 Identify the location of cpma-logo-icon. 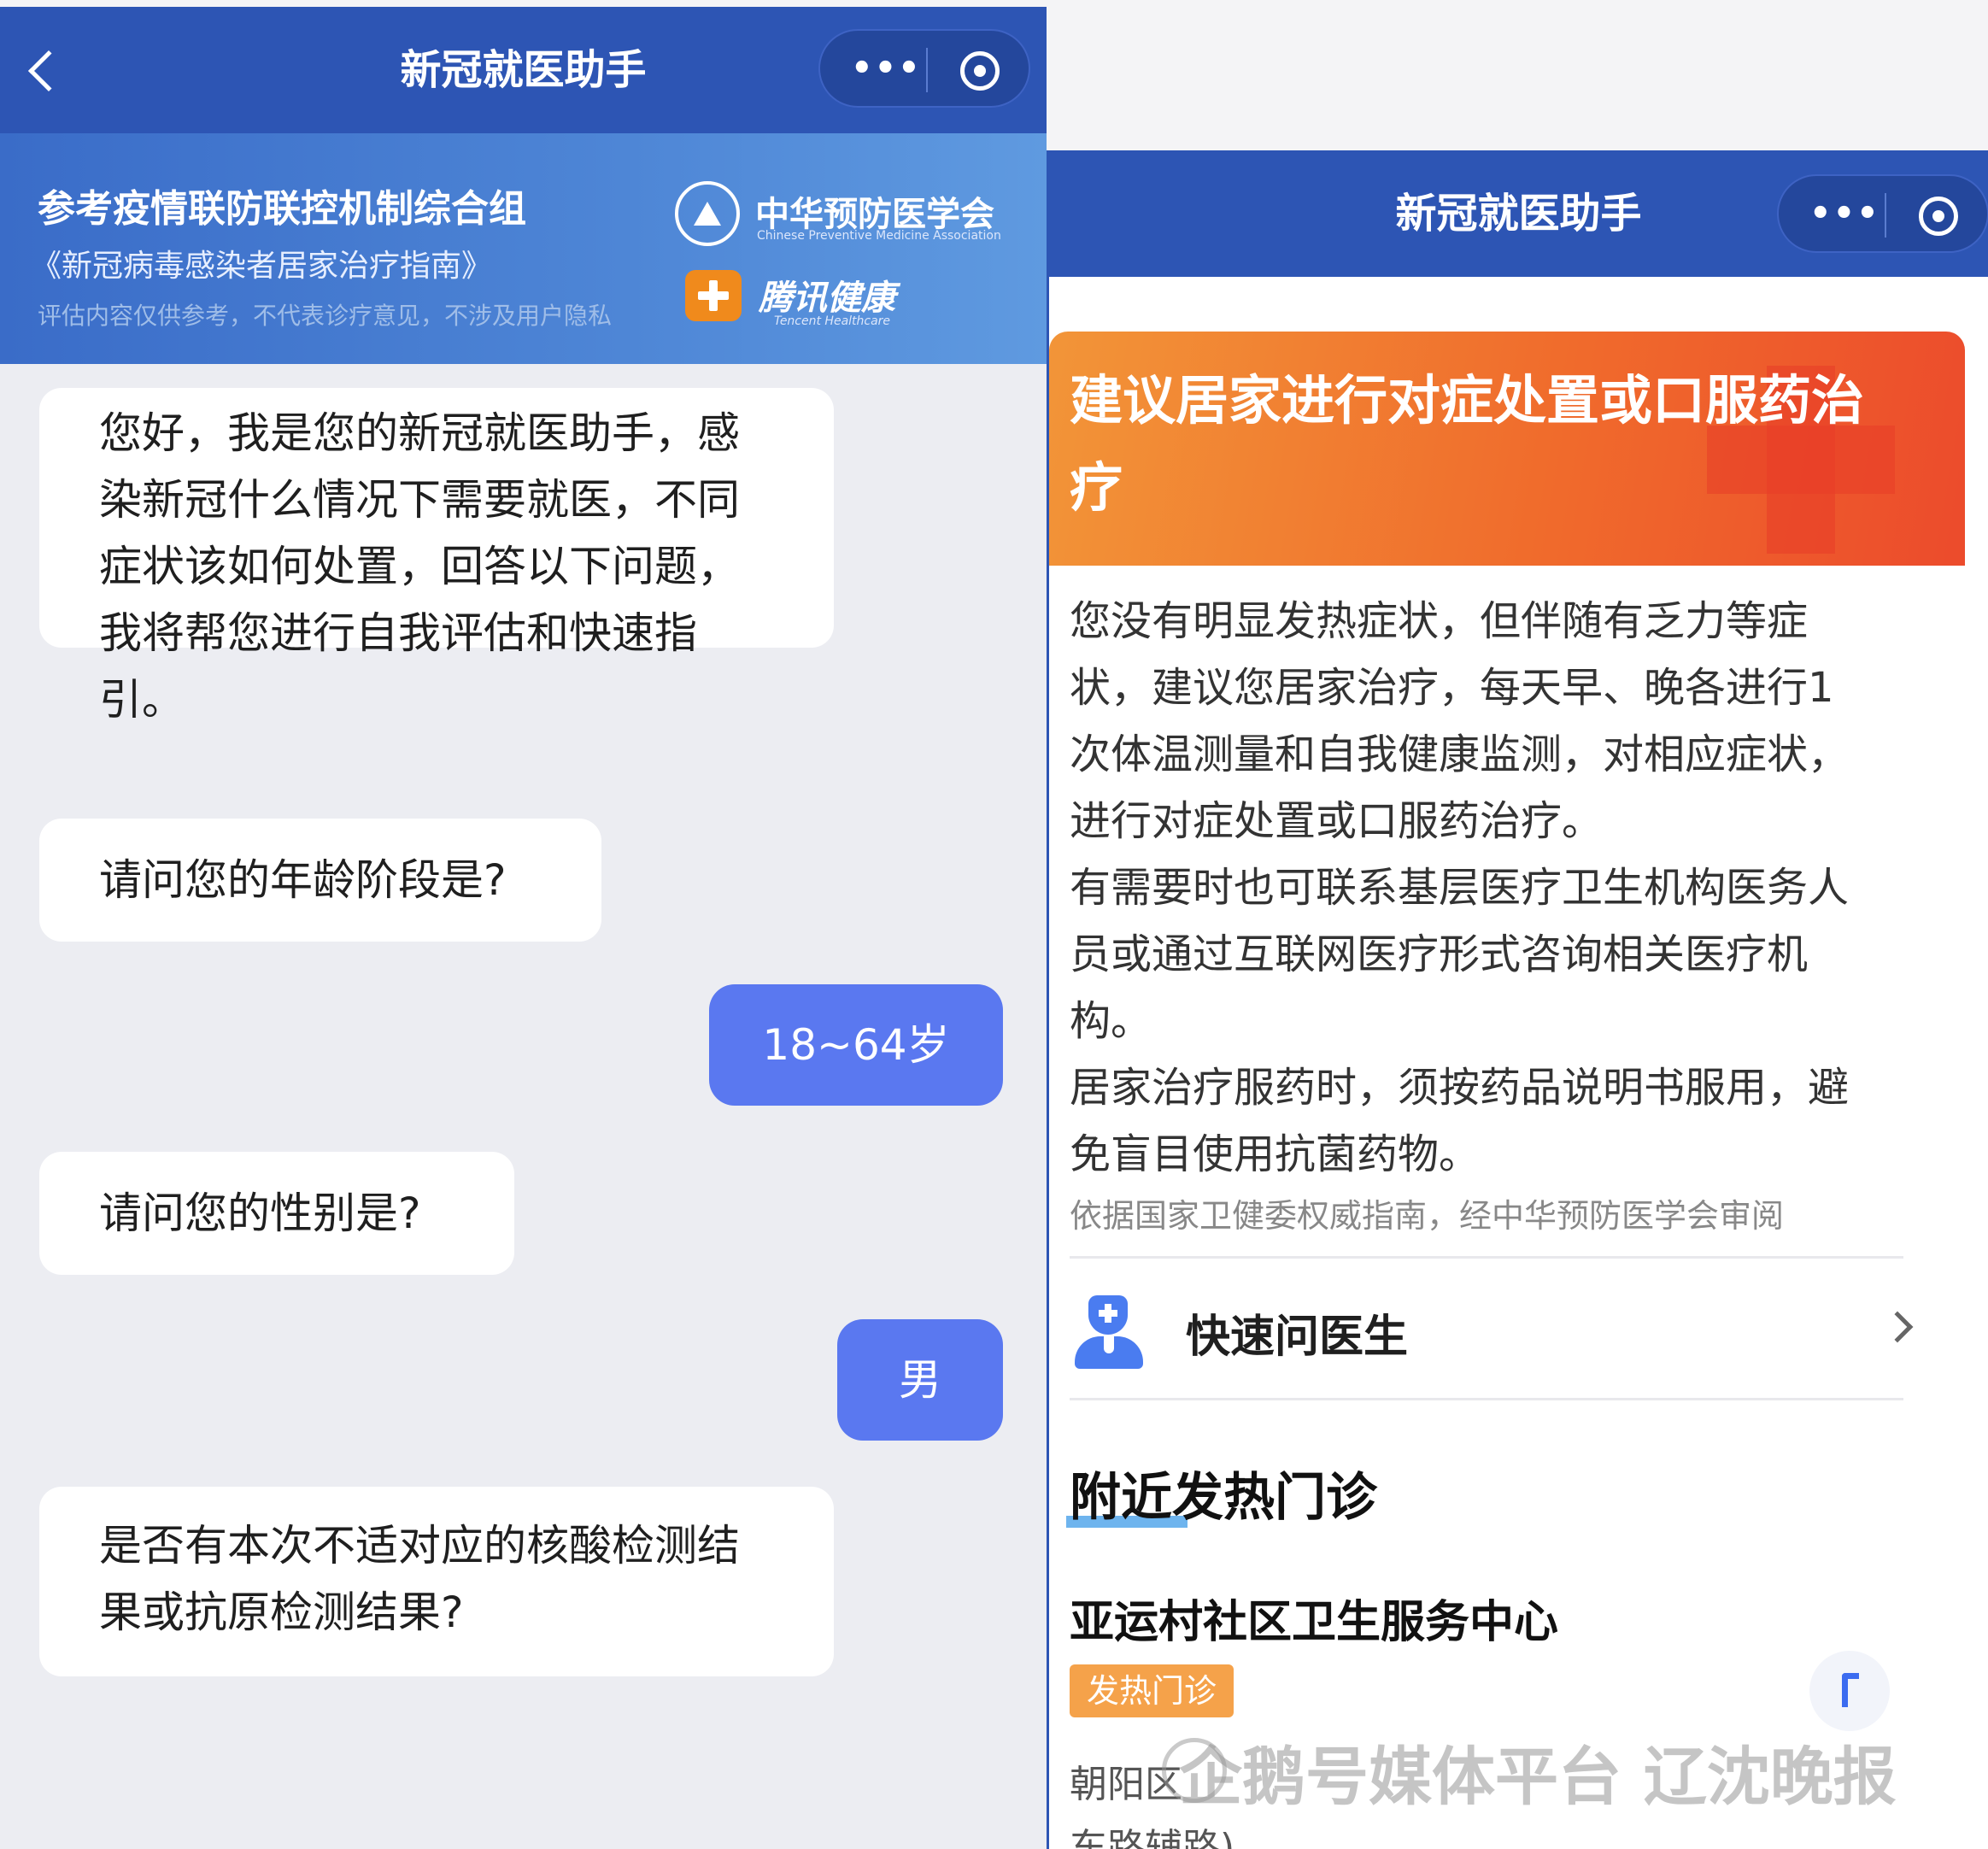
(707, 213).